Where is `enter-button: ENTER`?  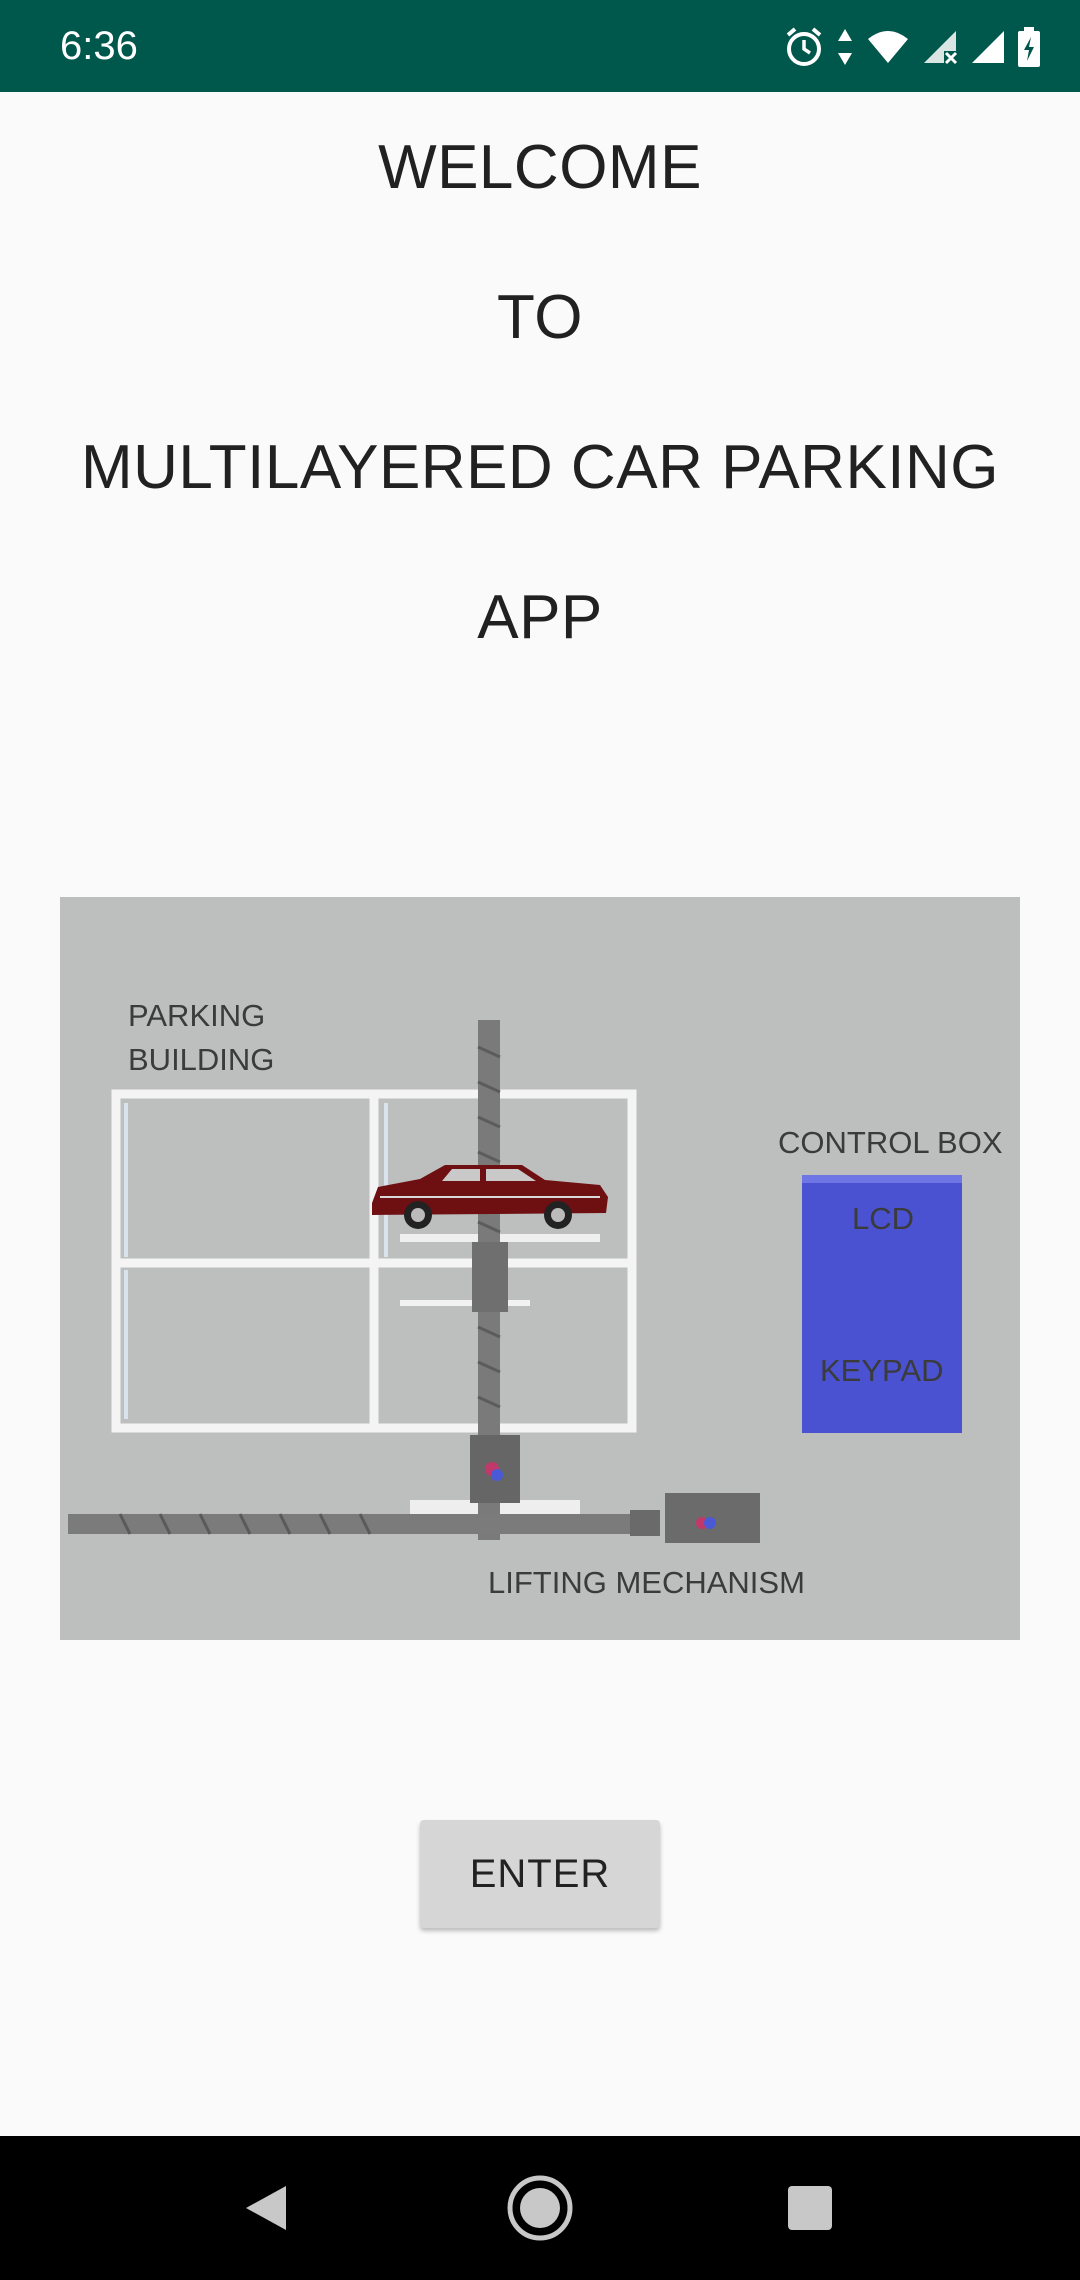
enter-button: ENTER is located at coordinates (540, 1874).